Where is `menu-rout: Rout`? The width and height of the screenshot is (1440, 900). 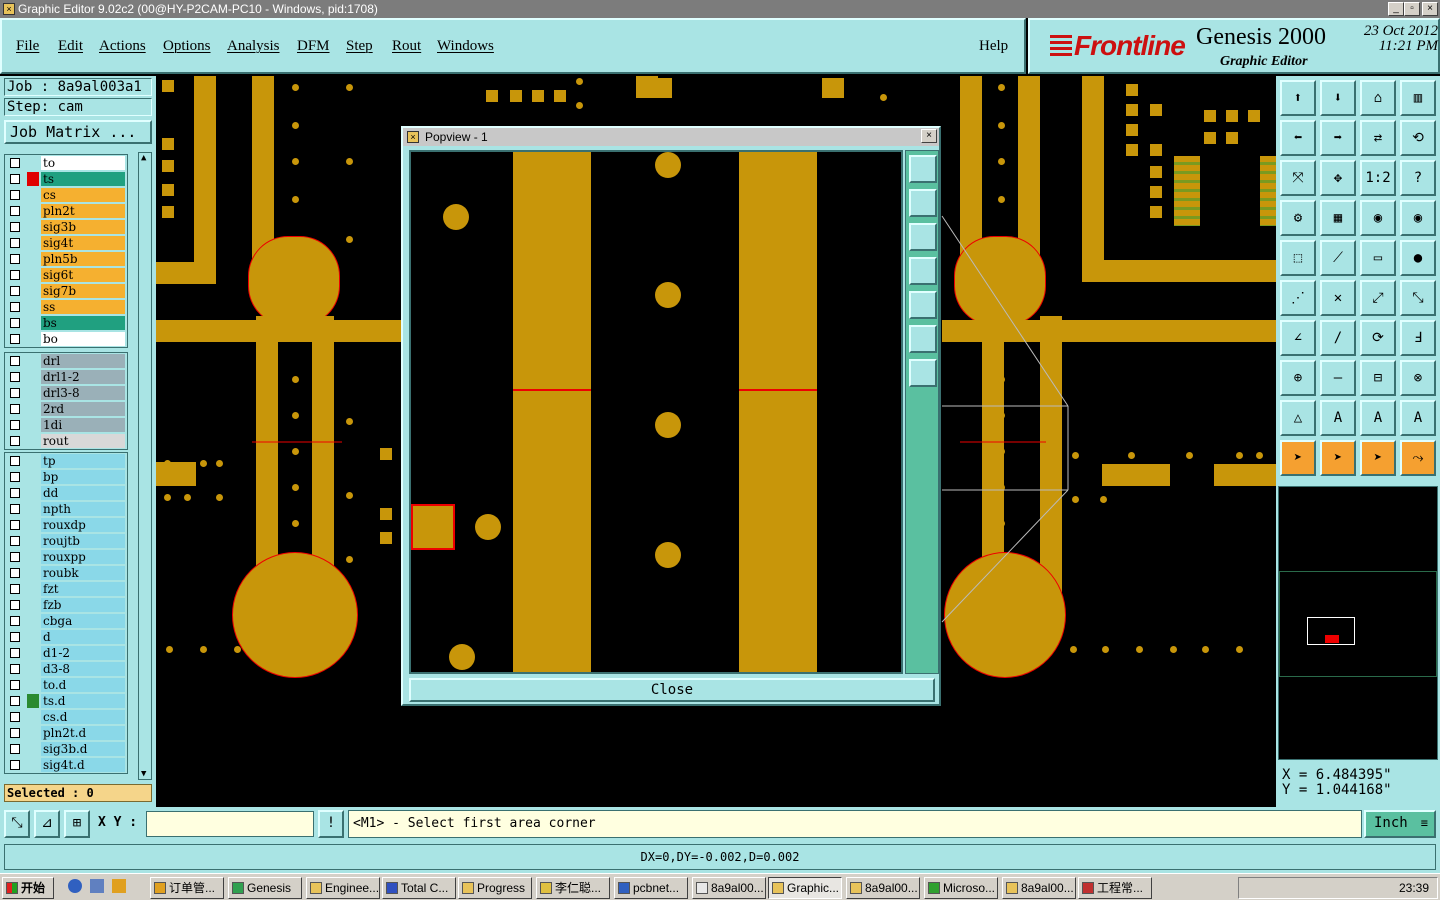 menu-rout: Rout is located at coordinates (406, 46).